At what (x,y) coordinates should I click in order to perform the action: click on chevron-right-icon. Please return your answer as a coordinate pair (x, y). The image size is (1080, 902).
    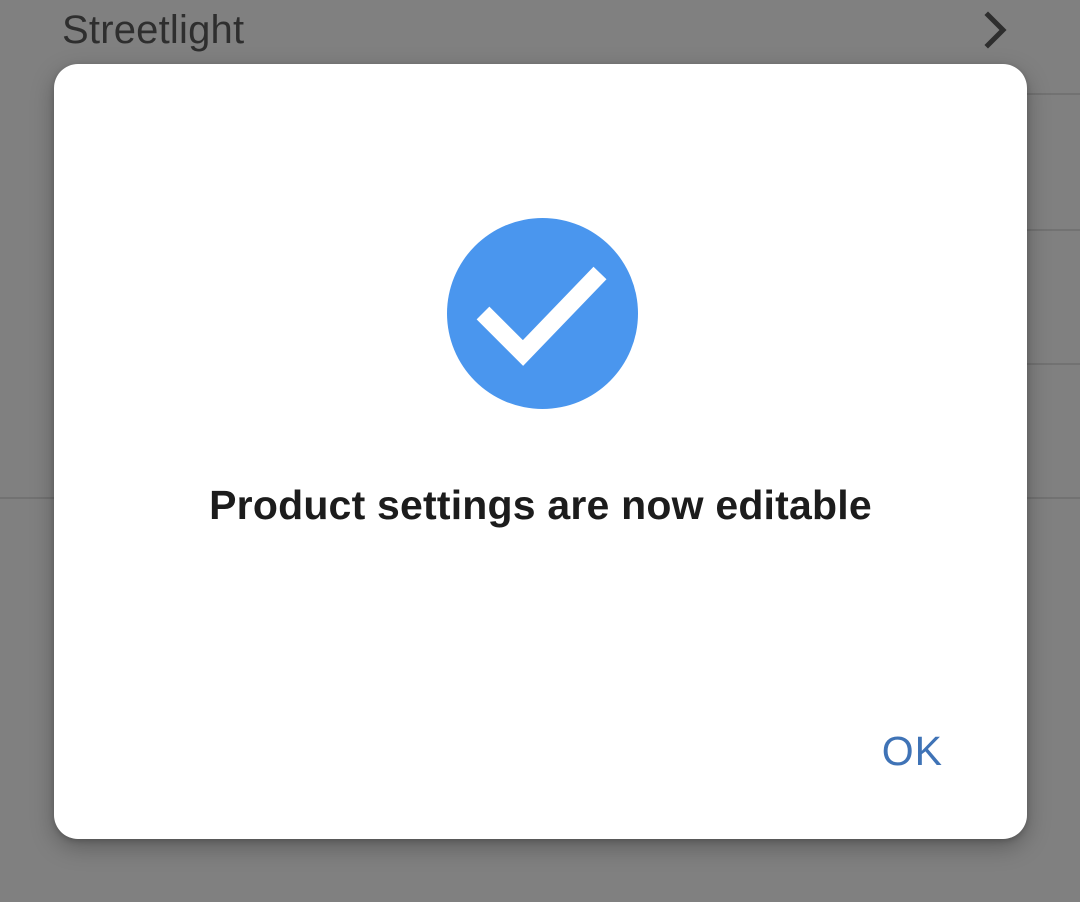
    Looking at the image, I should click on (995, 30).